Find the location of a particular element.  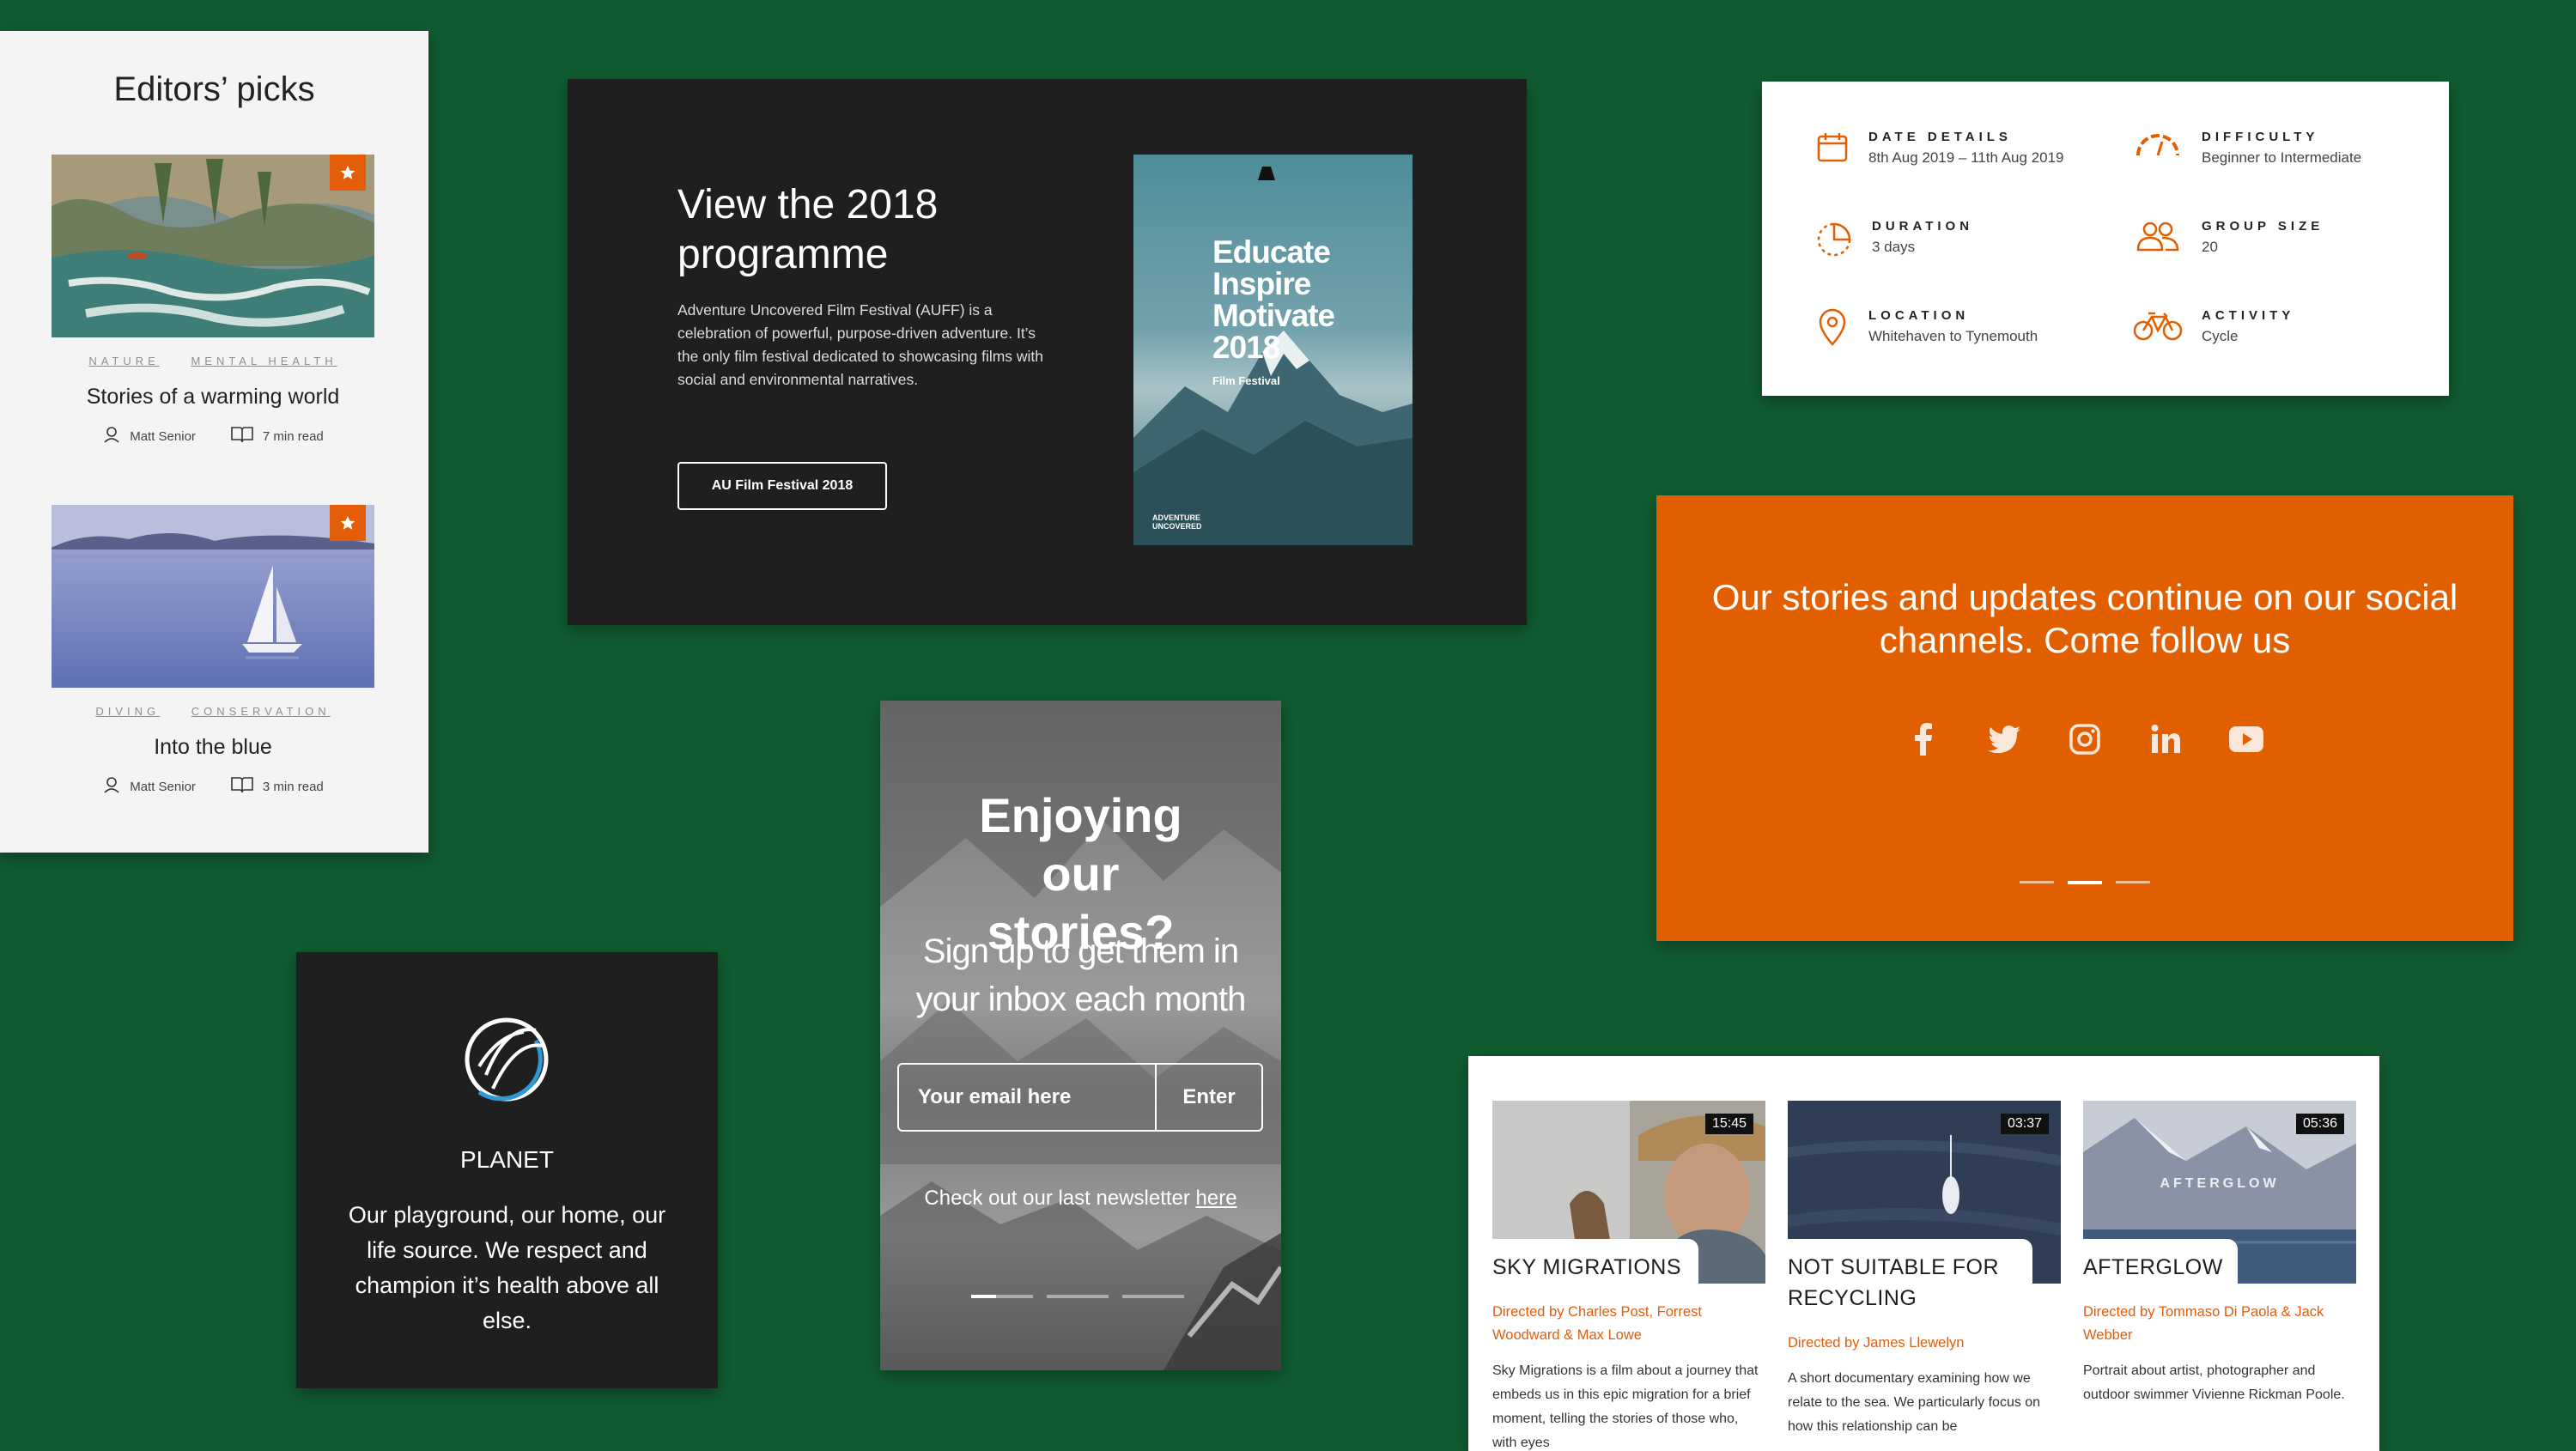

poster-footer-logo: ADVENTURE UNCOVERED is located at coordinates (1177, 522).